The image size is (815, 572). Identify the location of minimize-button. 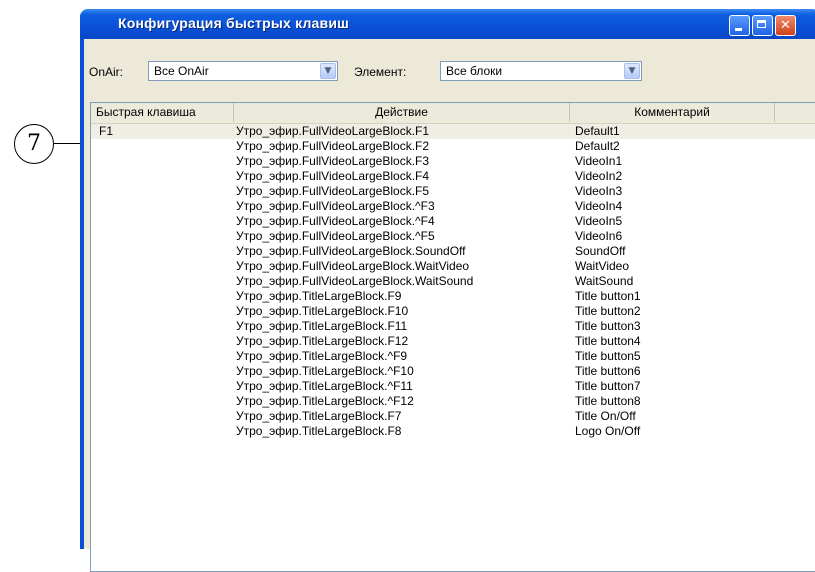
(739, 25).